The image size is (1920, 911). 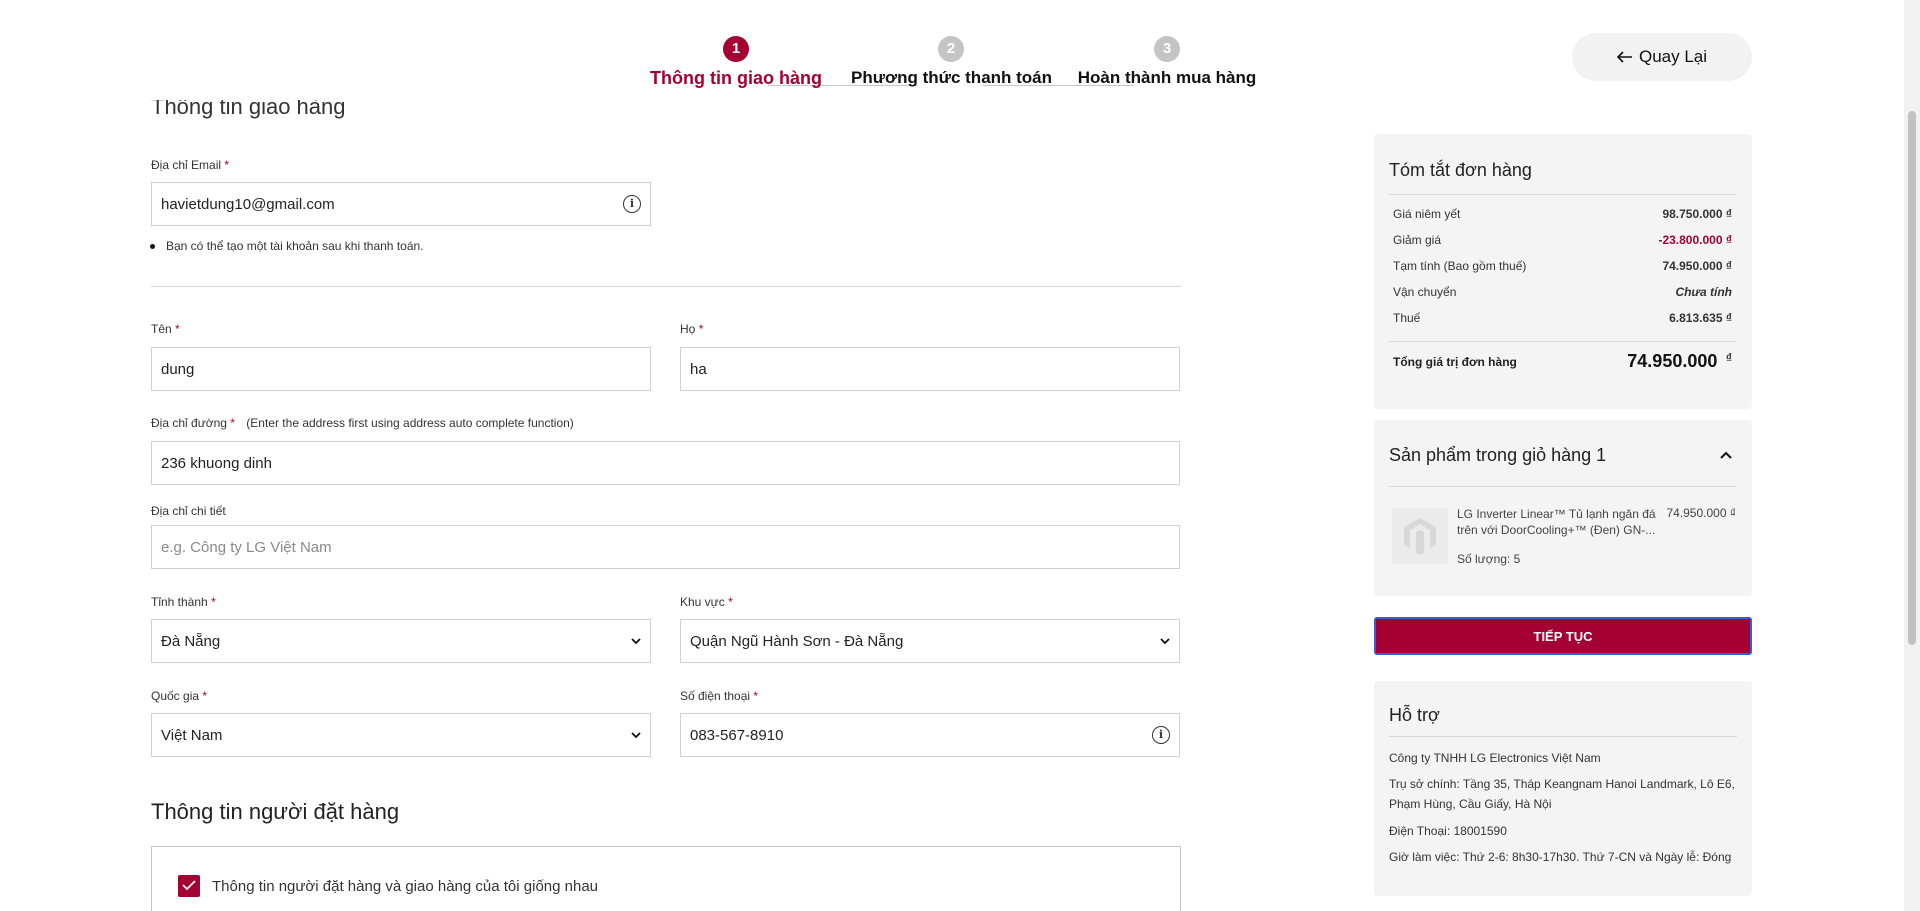 I want to click on street-value: 236 khuong dinh, so click(x=216, y=463).